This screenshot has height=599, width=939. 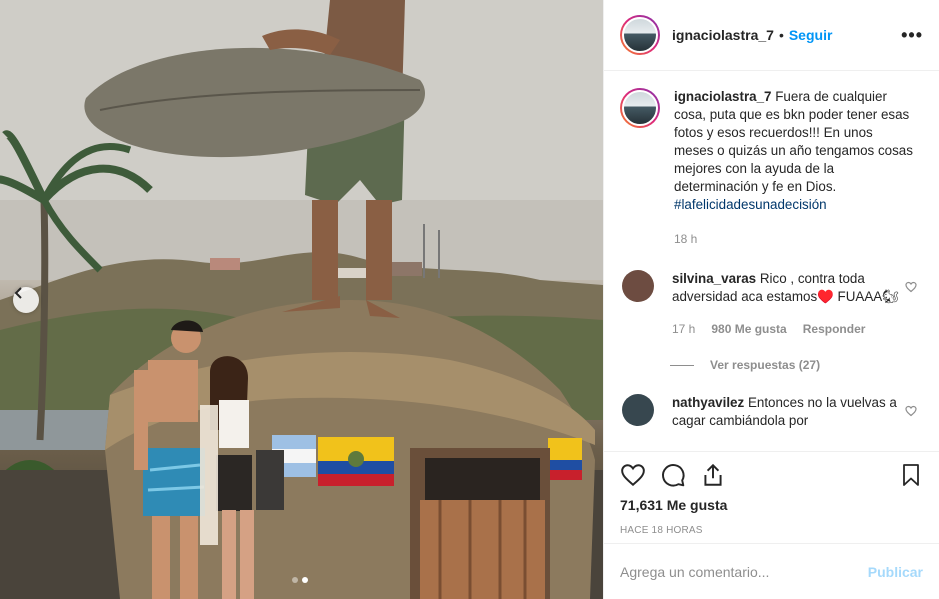 I want to click on follow-button: Seguir, so click(x=811, y=35).